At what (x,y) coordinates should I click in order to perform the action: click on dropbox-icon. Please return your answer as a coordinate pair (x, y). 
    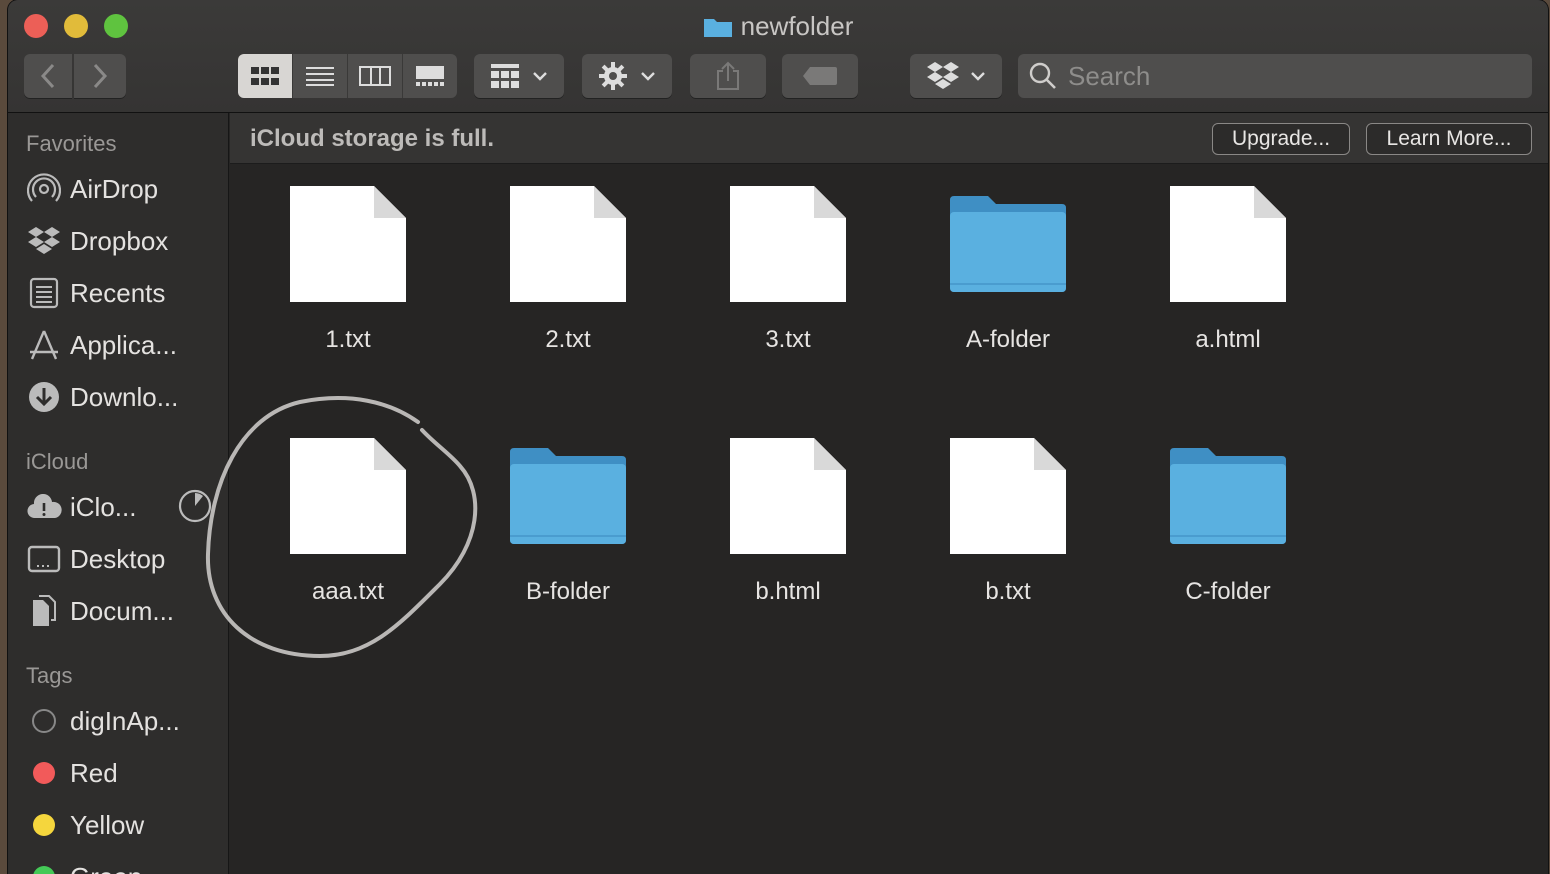
    Looking at the image, I should click on (44, 241).